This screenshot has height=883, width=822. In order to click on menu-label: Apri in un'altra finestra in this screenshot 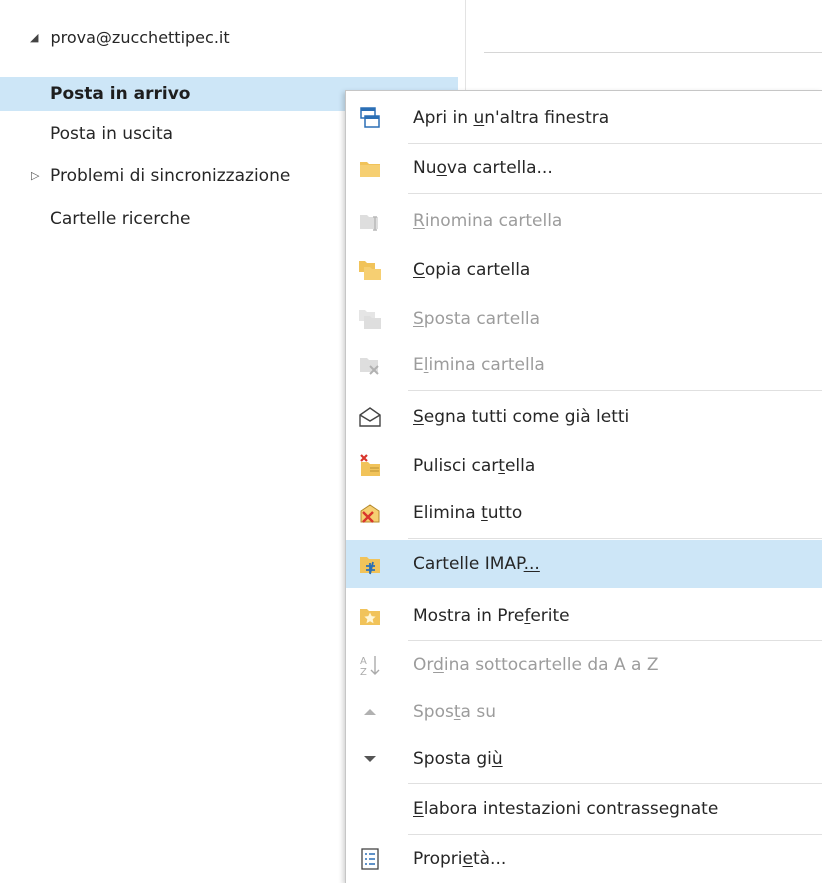, I will do `click(511, 118)`.